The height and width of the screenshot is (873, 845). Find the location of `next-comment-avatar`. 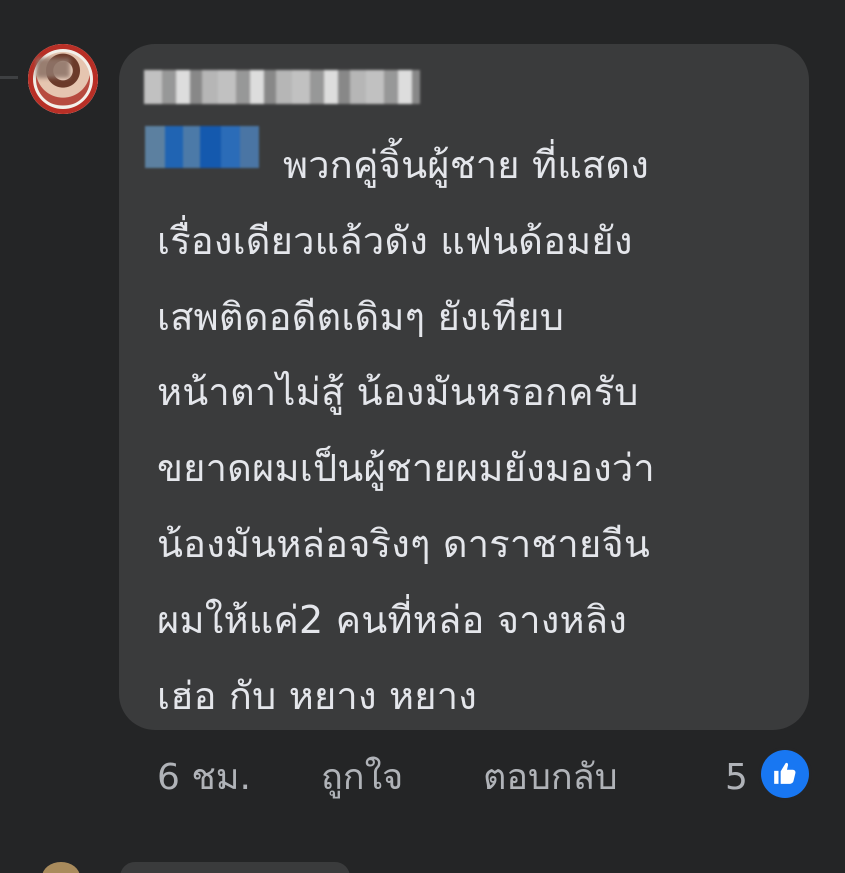

next-comment-avatar is located at coordinates (61, 867).